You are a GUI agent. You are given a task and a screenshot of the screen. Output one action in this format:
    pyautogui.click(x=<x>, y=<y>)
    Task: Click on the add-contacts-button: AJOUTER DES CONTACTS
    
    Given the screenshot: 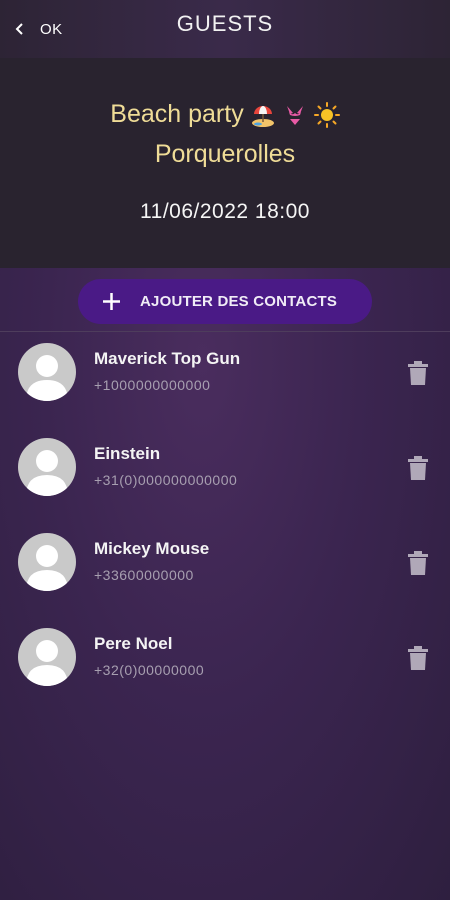 What is the action you would take?
    pyautogui.click(x=225, y=301)
    